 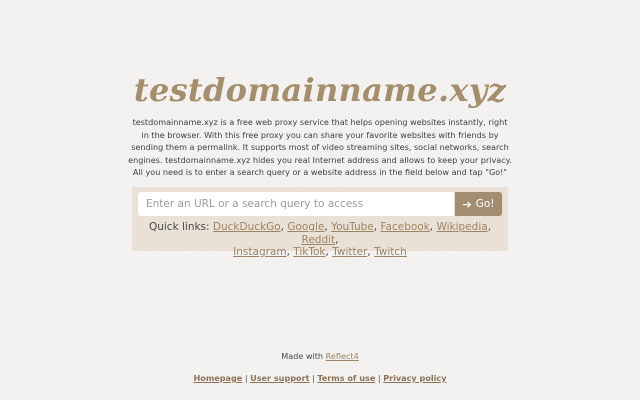 I want to click on reflect4-link: Reflect4, so click(x=342, y=356).